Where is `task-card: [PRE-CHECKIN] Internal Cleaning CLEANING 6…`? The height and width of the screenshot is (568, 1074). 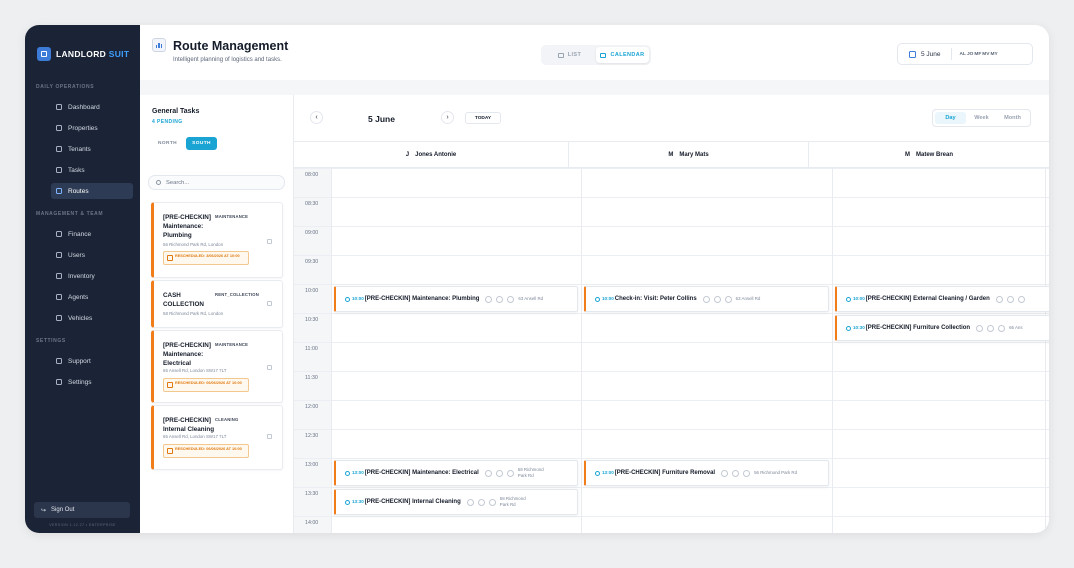 task-card: [PRE-CHECKIN] Internal Cleaning CLEANING 6… is located at coordinates (217, 437).